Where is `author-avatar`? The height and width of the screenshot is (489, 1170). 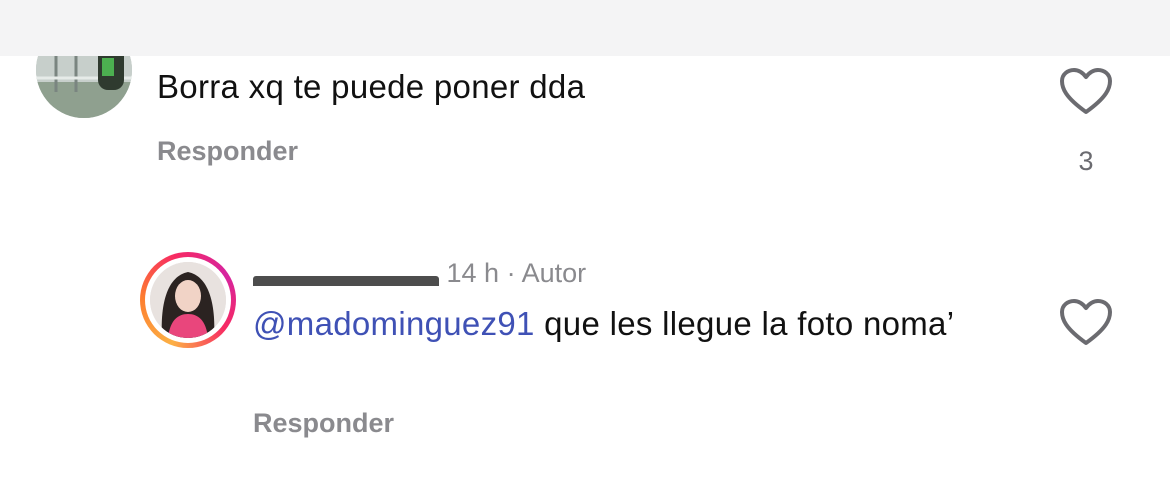 author-avatar is located at coordinates (188, 300).